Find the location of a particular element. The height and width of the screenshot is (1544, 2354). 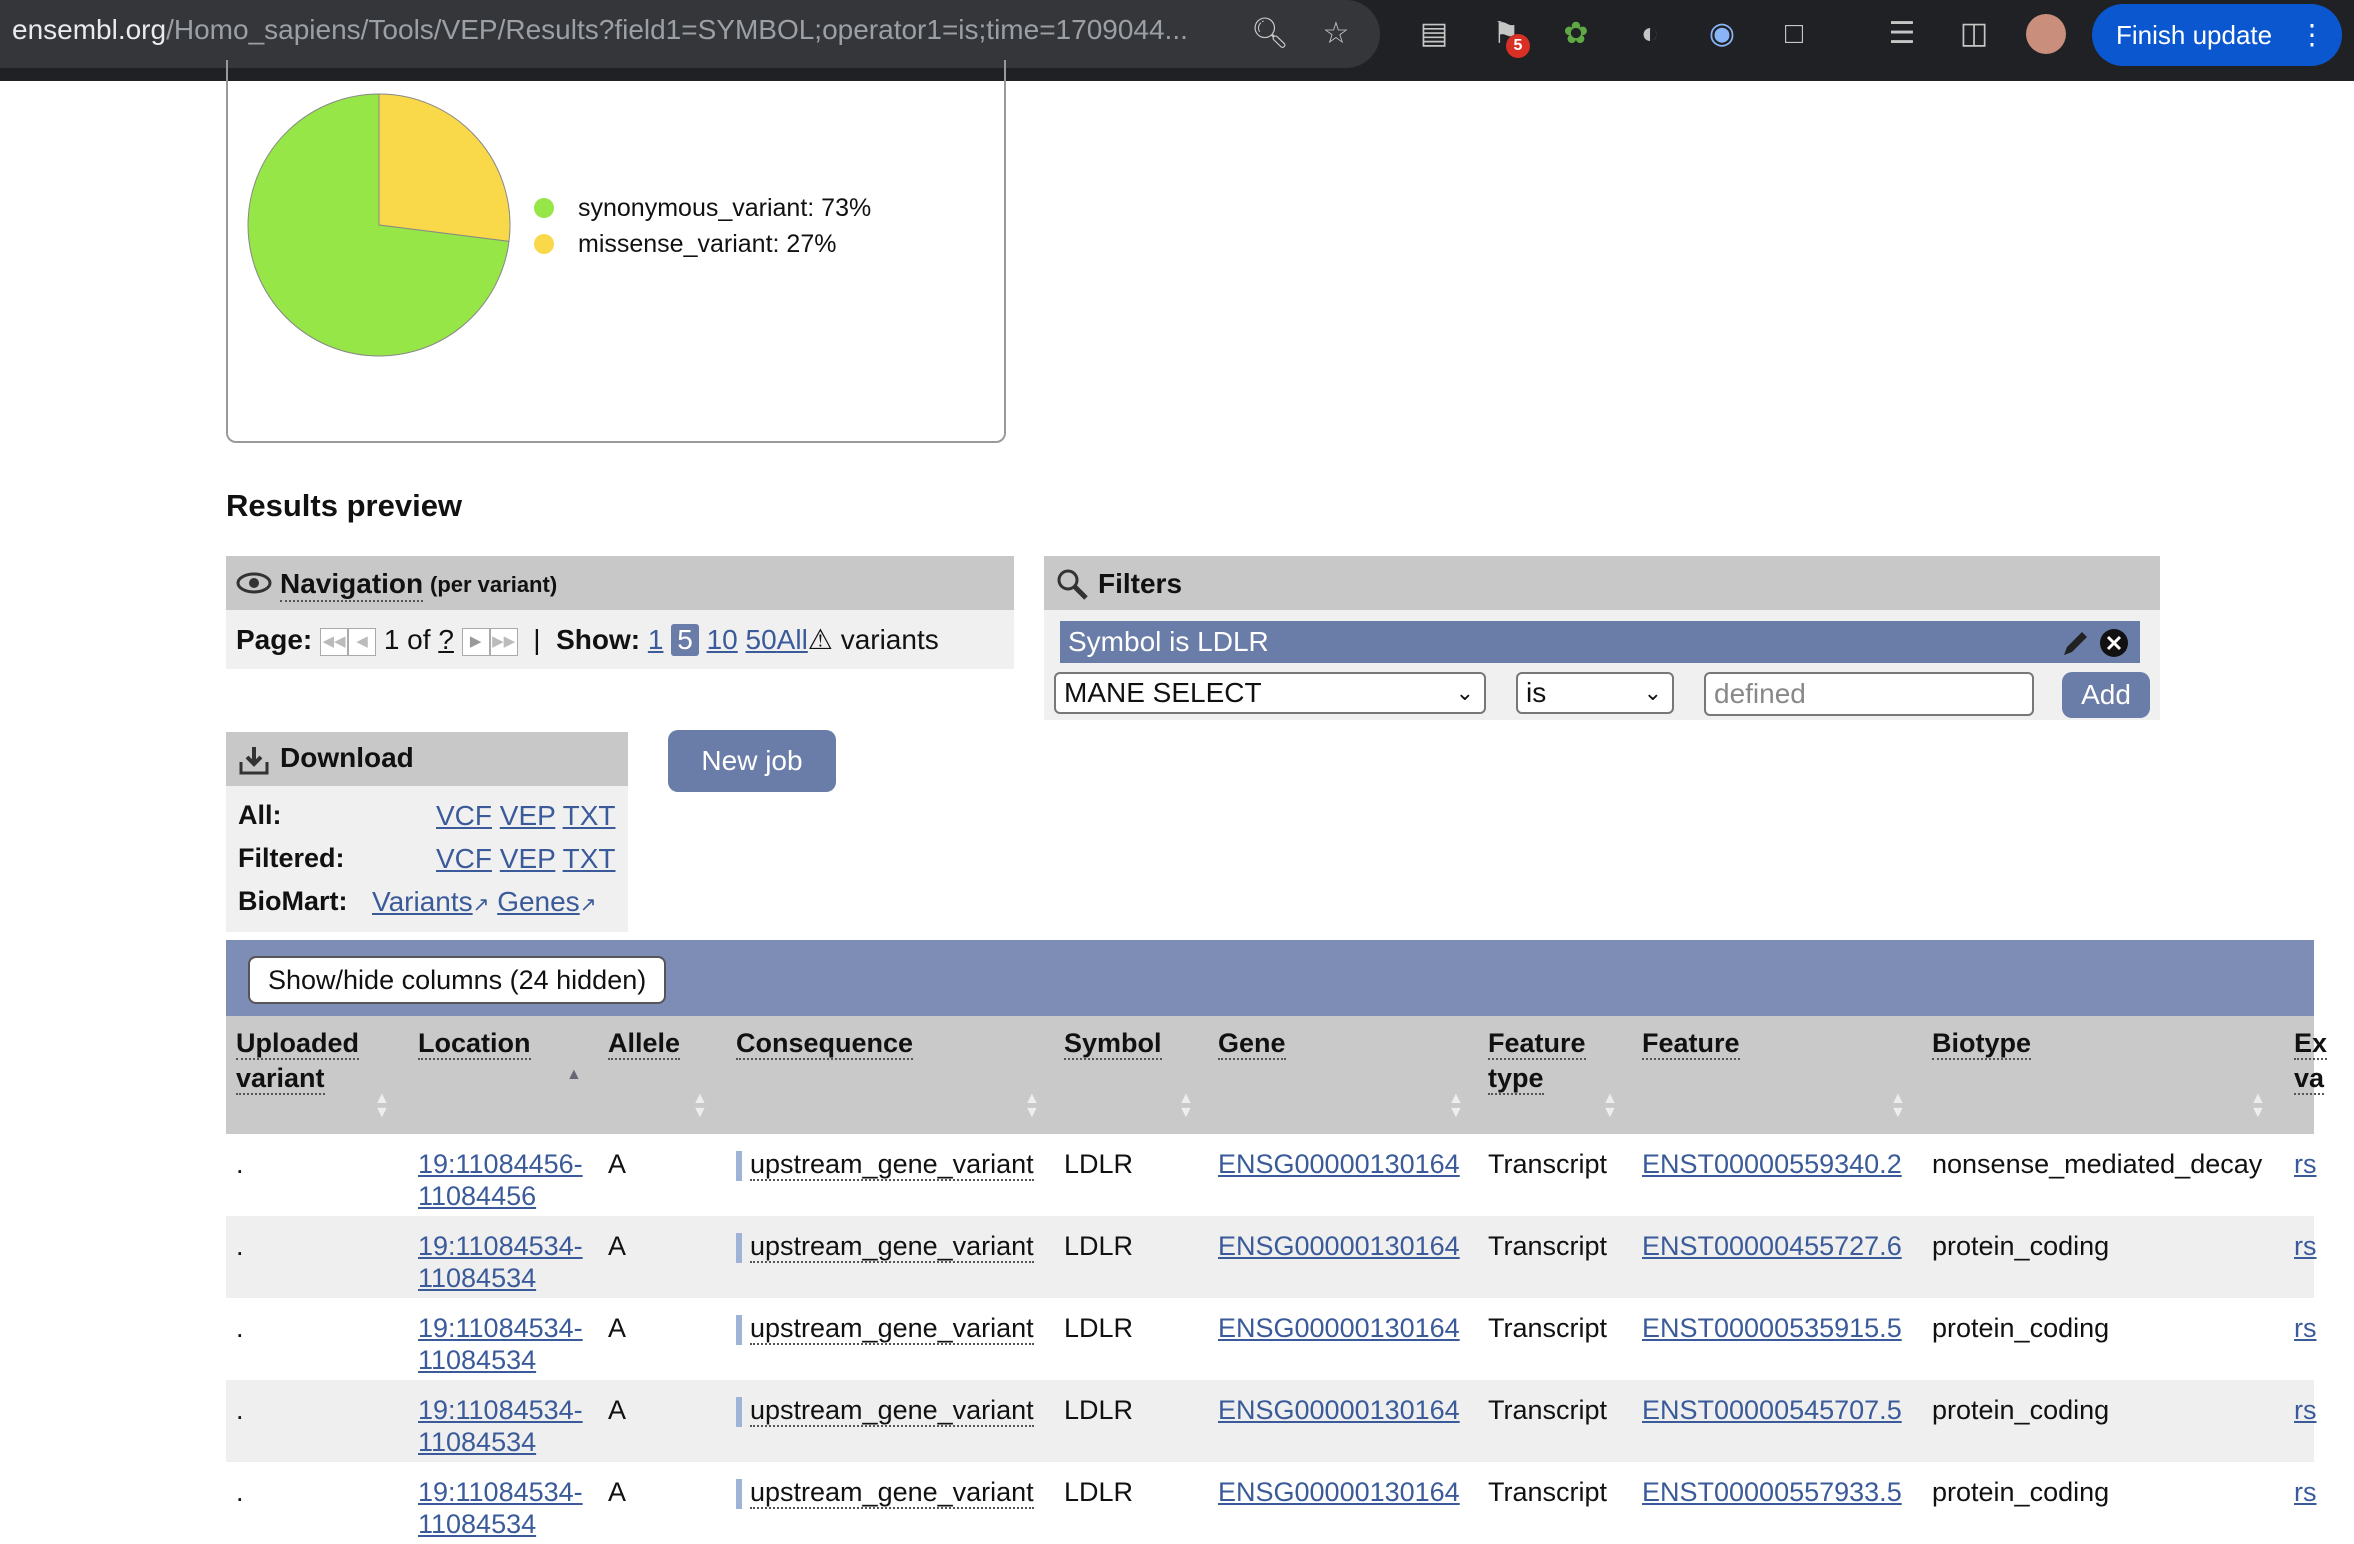

edit-filter-icon is located at coordinates (2076, 643).